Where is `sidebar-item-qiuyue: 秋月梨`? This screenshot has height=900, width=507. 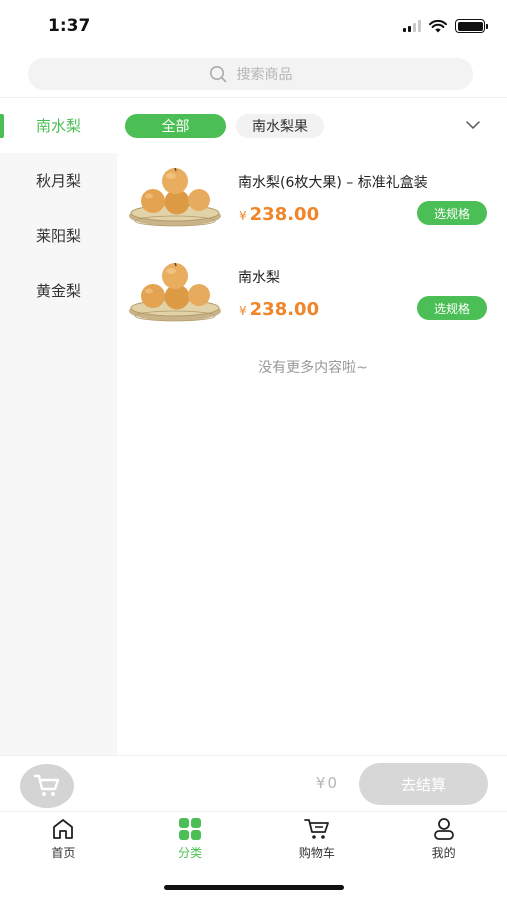
sidebar-item-qiuyue: 秋月梨 is located at coordinates (58, 180).